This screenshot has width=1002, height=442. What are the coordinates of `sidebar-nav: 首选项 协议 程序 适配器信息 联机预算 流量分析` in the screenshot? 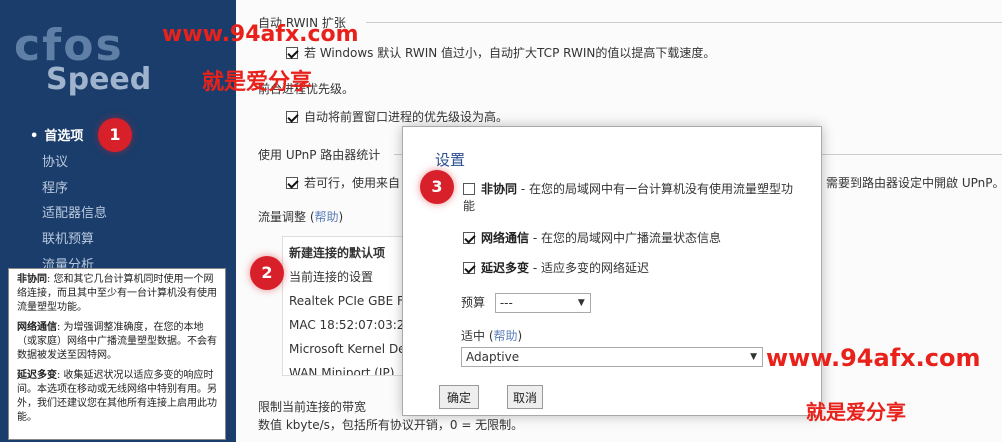 It's located at (68, 201).